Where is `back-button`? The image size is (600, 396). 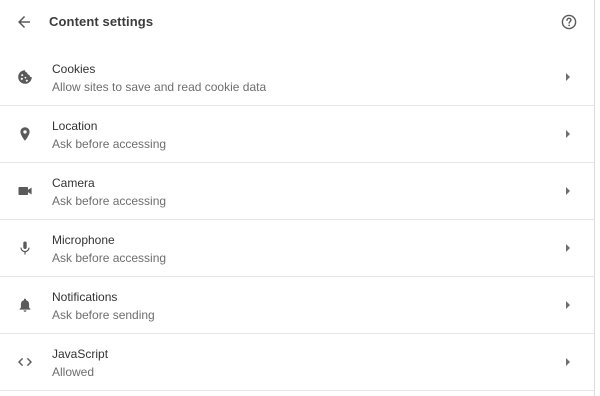 back-button is located at coordinates (24, 22).